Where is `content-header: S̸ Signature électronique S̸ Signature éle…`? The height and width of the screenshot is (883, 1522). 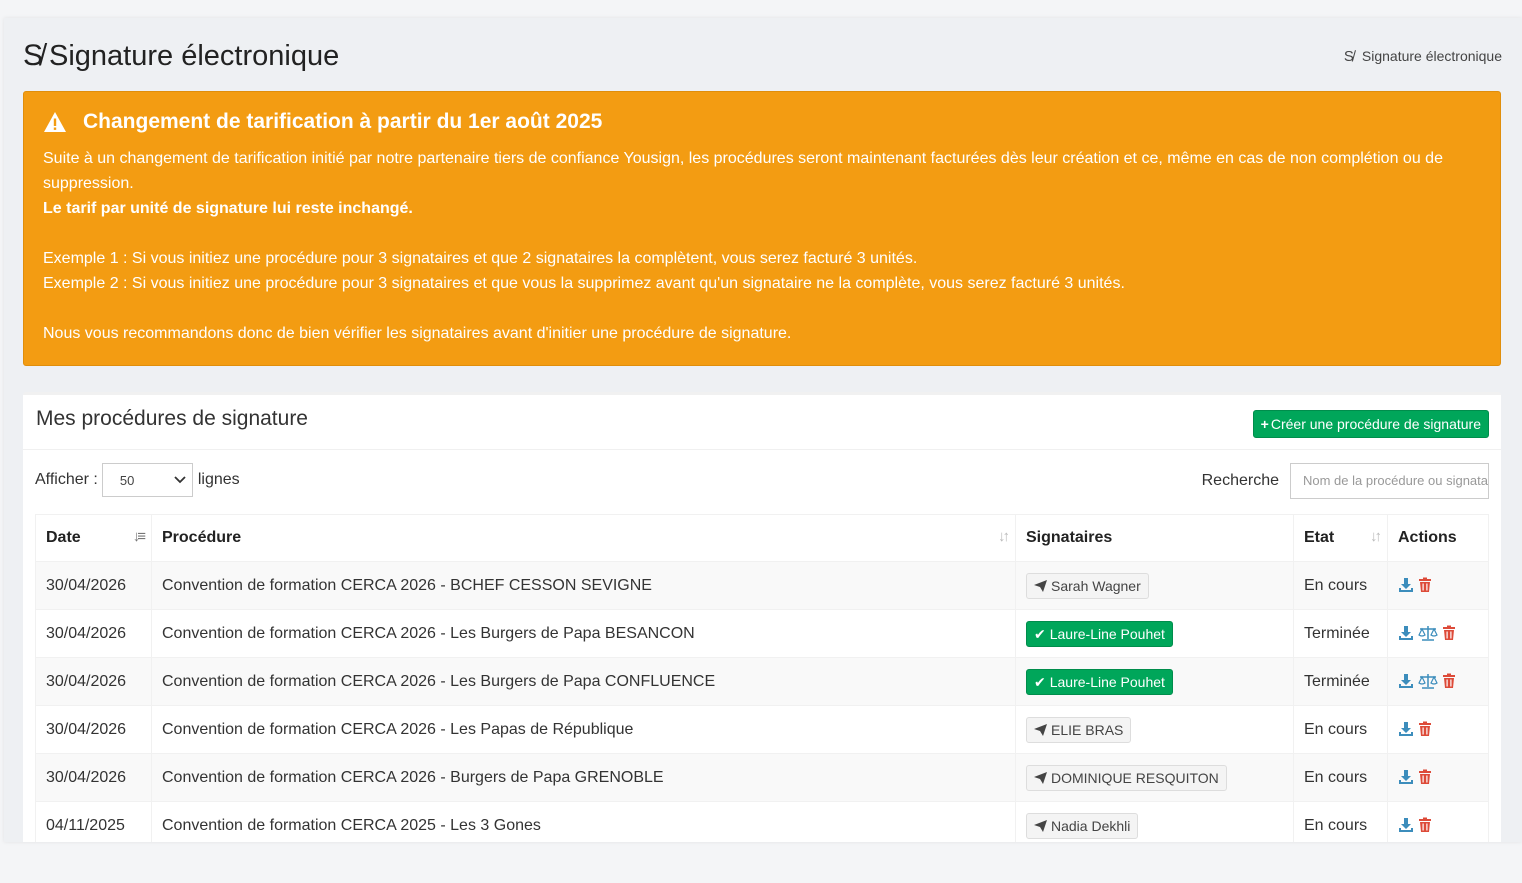
content-header: S̸ Signature électronique S̸ Signature éle… is located at coordinates (762, 56).